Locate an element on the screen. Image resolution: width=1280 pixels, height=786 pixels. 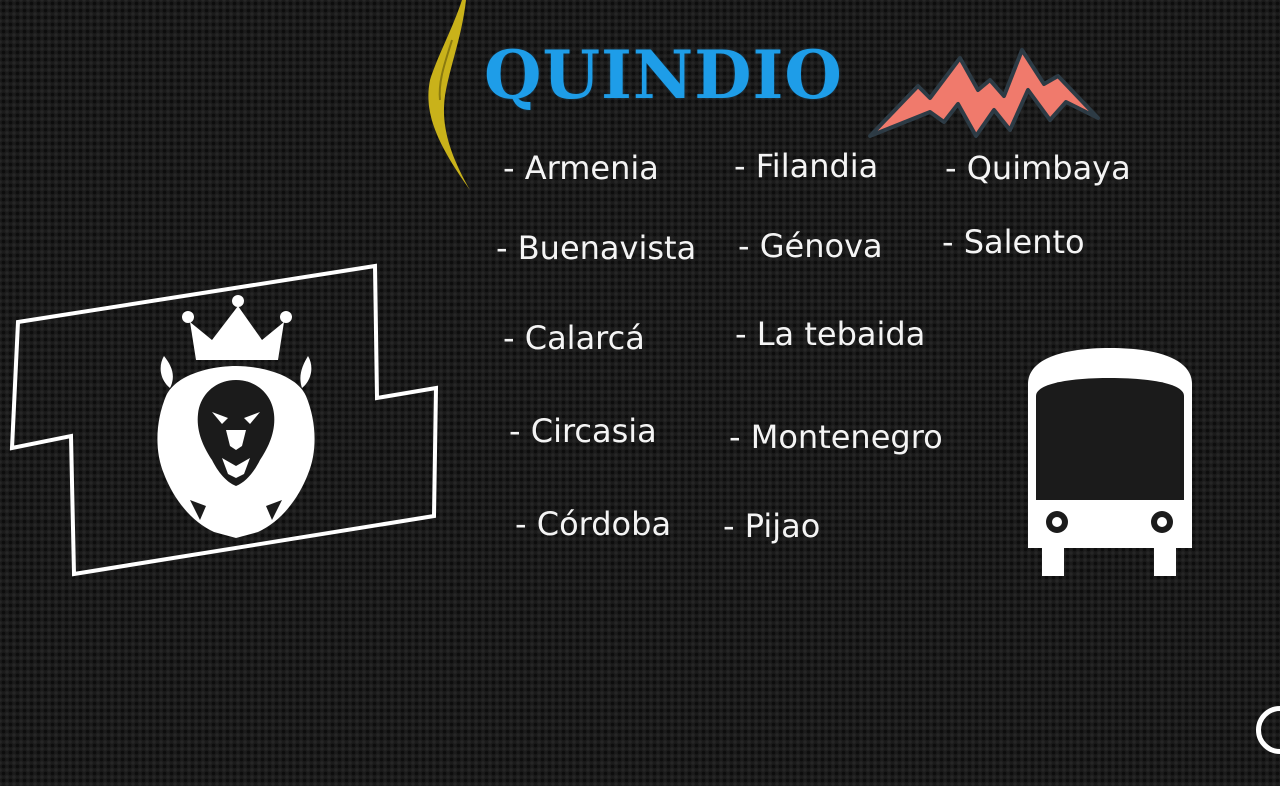
lion-crown-icon is located at coordinates (224, 420).